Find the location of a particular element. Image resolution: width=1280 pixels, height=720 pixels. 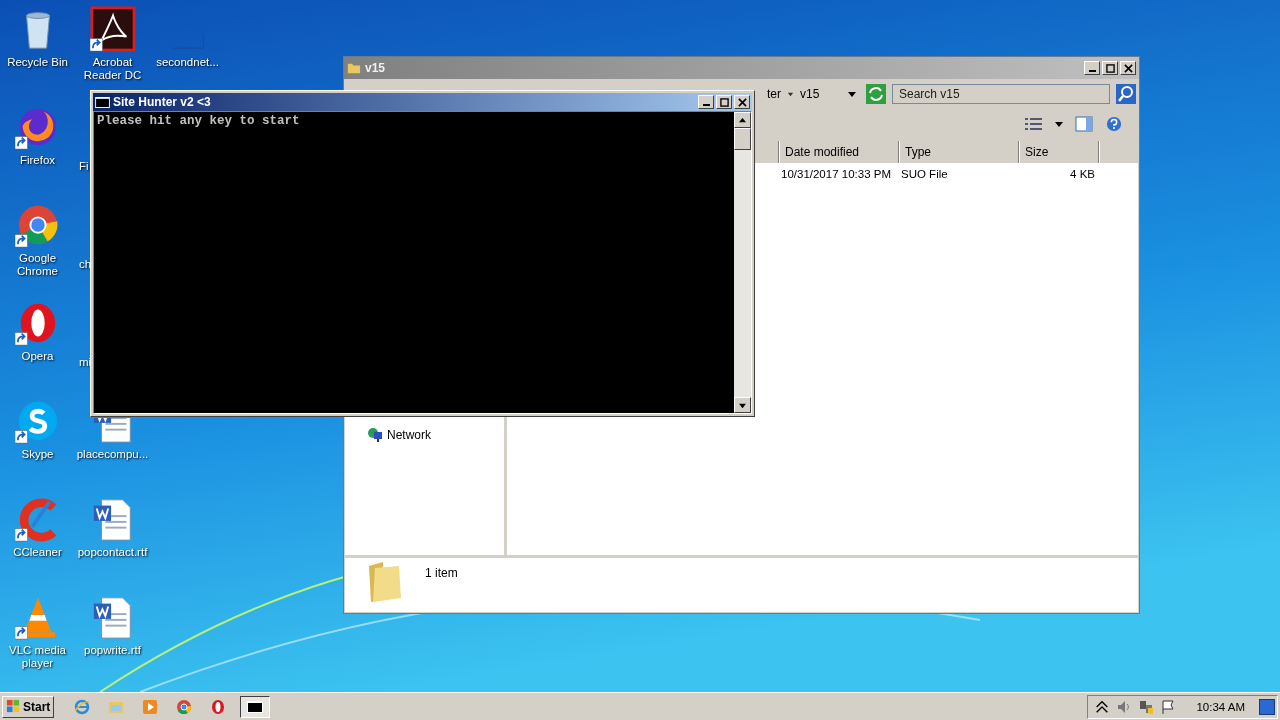

table-cell-text: SUO File is located at coordinates (925, 174).